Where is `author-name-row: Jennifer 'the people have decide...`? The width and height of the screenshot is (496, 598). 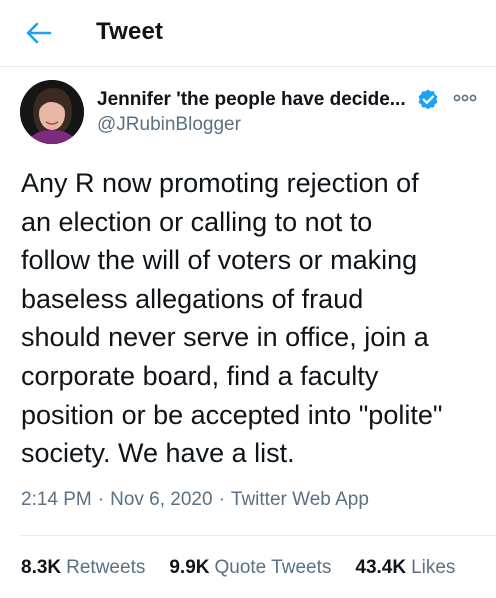 author-name-row: Jennifer 'the people have decide... is located at coordinates (268, 100).